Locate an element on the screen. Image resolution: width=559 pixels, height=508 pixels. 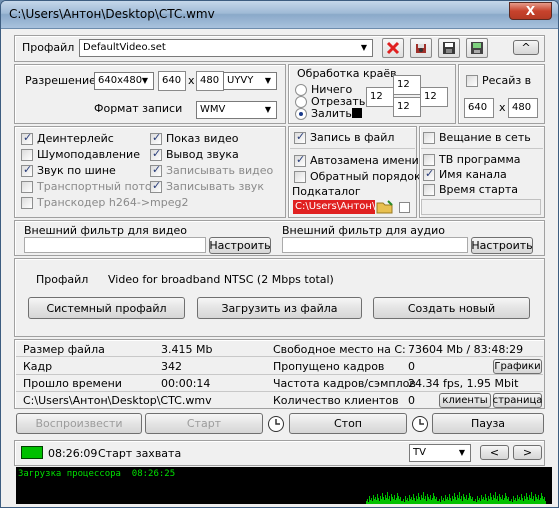
clients-button: клиенты is located at coordinates (465, 400).